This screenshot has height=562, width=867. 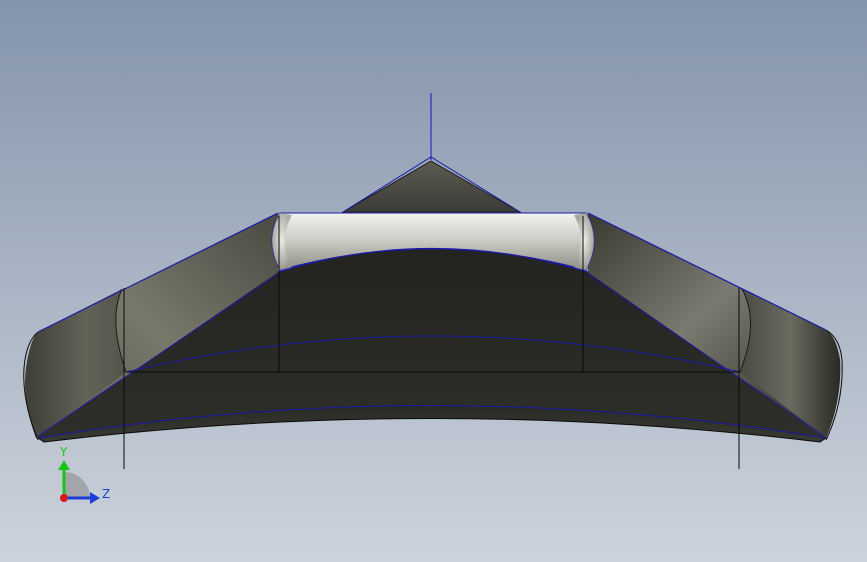 What do you see at coordinates (64, 498) in the screenshot?
I see `x-axis-origin` at bounding box center [64, 498].